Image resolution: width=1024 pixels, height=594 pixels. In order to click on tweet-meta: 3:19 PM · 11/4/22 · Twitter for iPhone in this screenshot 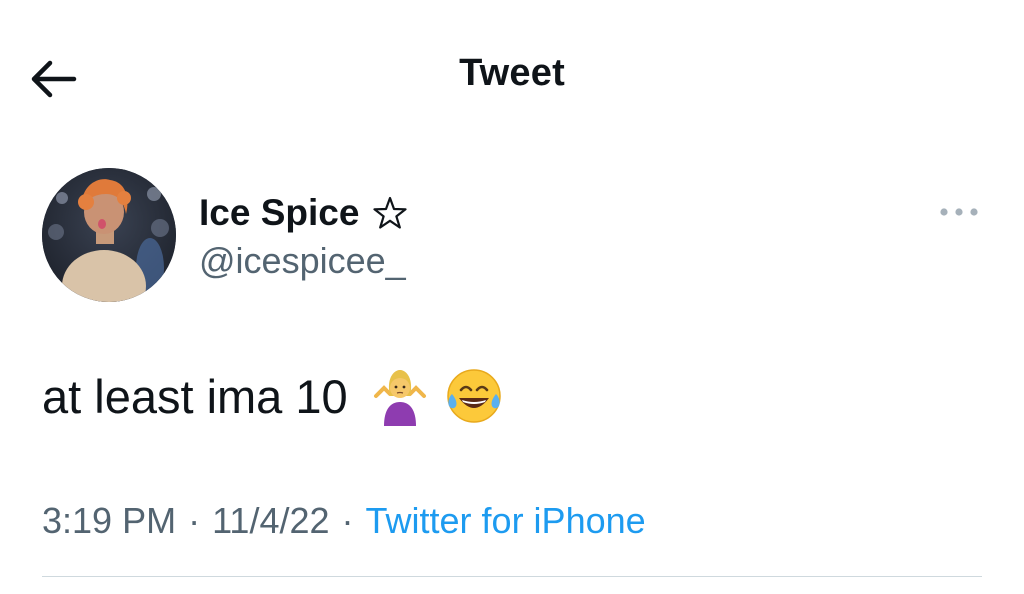, I will do `click(344, 521)`.